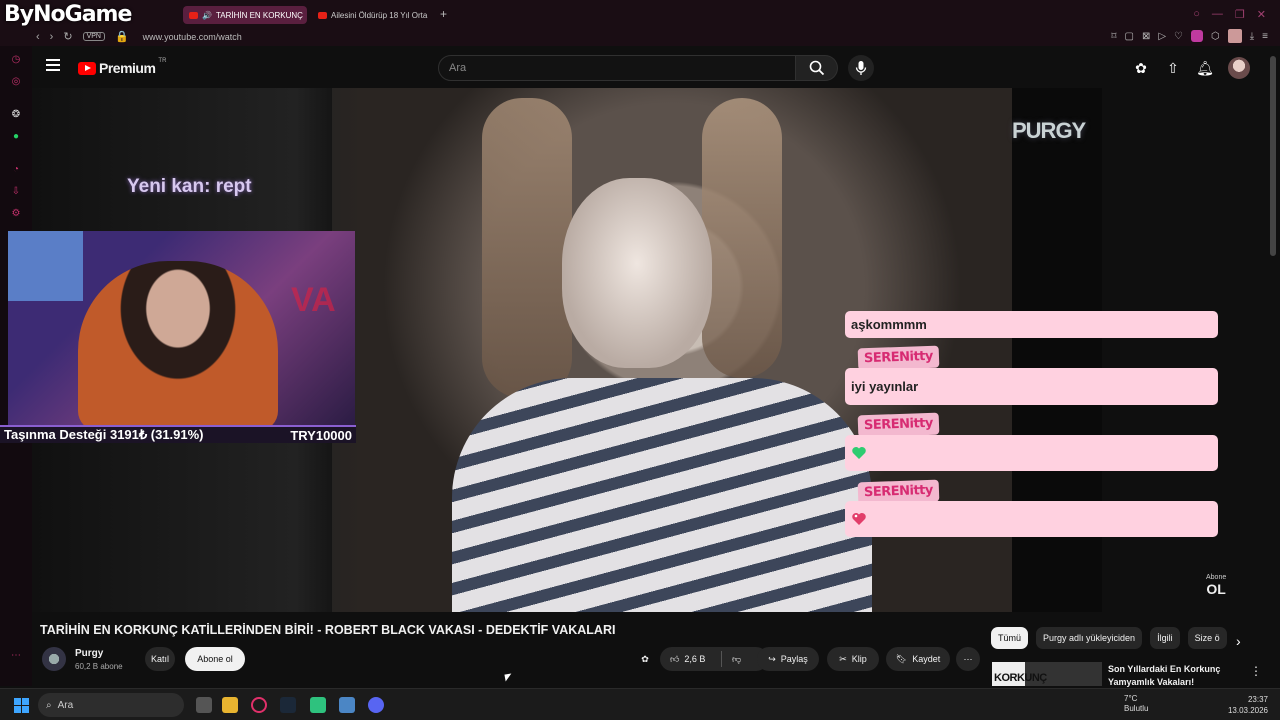  What do you see at coordinates (645, 659) in the screenshot?
I see `extension-icon: ✿` at bounding box center [645, 659].